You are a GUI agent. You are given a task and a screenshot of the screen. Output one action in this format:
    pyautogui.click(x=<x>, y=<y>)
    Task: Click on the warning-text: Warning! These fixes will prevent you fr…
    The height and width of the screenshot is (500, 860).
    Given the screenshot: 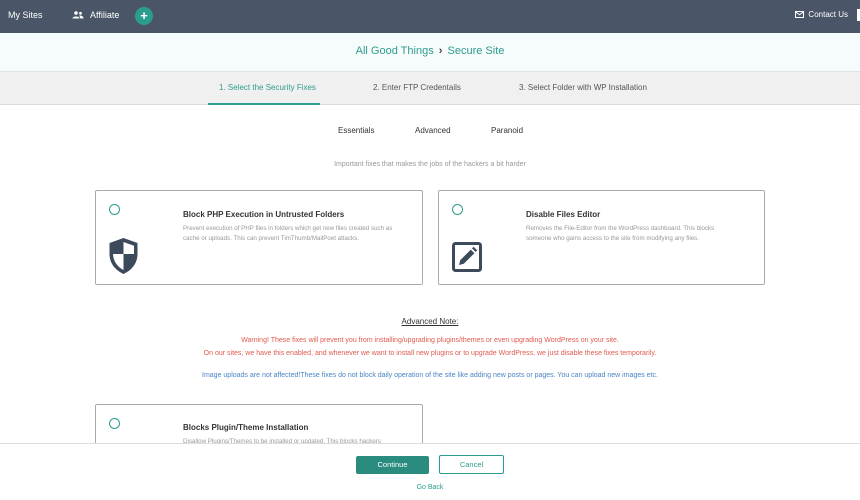 What is the action you would take?
    pyautogui.click(x=430, y=340)
    